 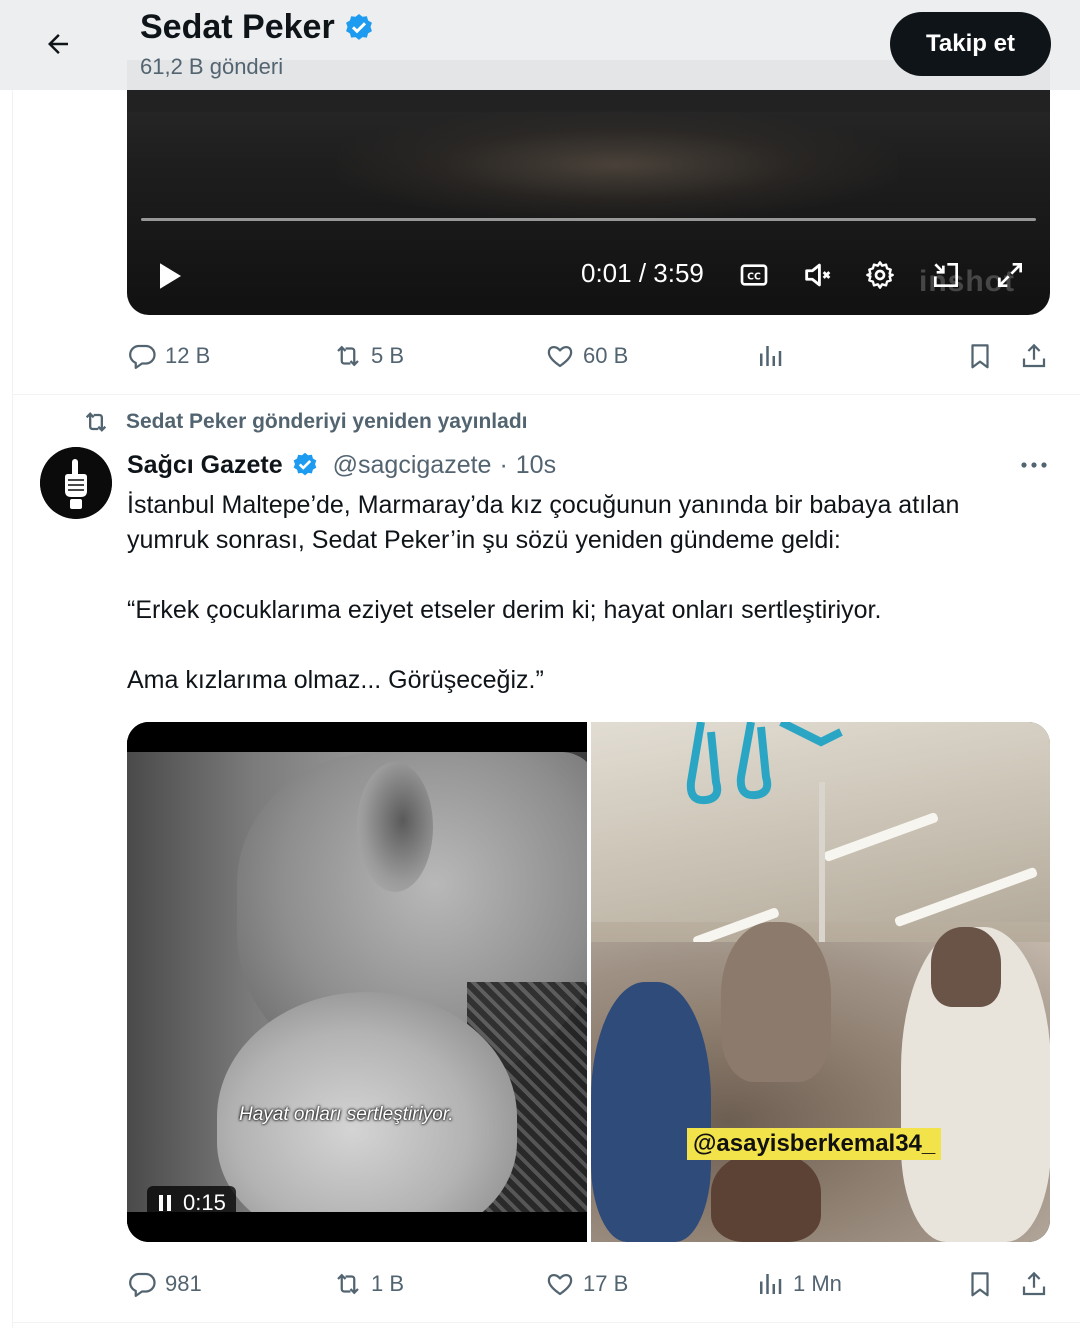 What do you see at coordinates (12, 664) in the screenshot?
I see `timeline-left-border` at bounding box center [12, 664].